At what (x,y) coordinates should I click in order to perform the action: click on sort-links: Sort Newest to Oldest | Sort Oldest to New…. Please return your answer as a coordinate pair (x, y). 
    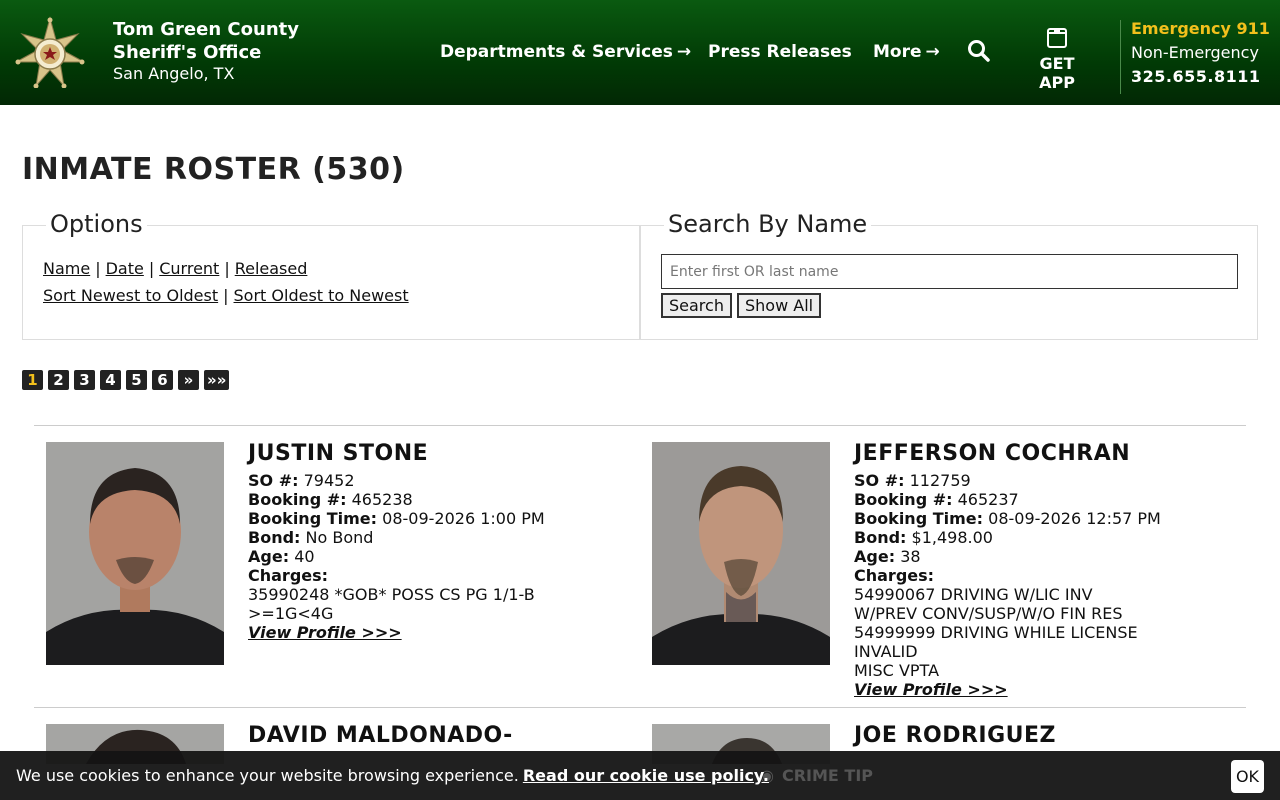
    Looking at the image, I should click on (226, 295).